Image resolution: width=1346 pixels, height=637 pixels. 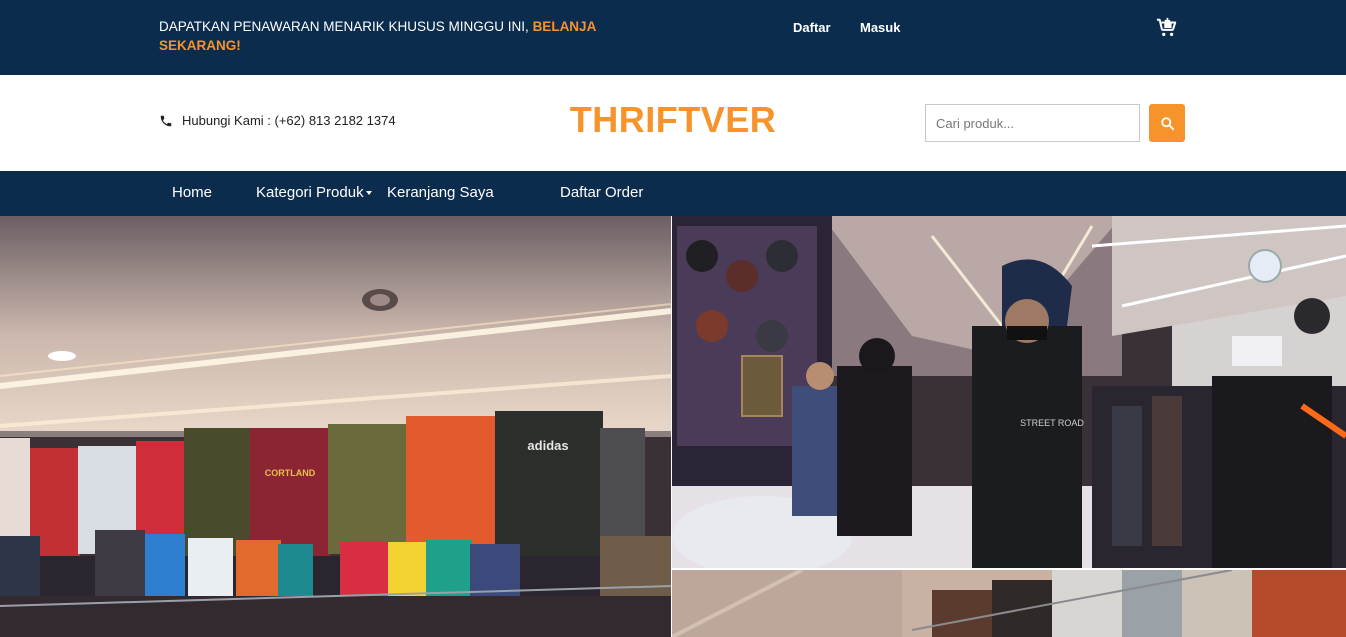 What do you see at coordinates (1167, 28) in the screenshot?
I see `cart-plus-icon` at bounding box center [1167, 28].